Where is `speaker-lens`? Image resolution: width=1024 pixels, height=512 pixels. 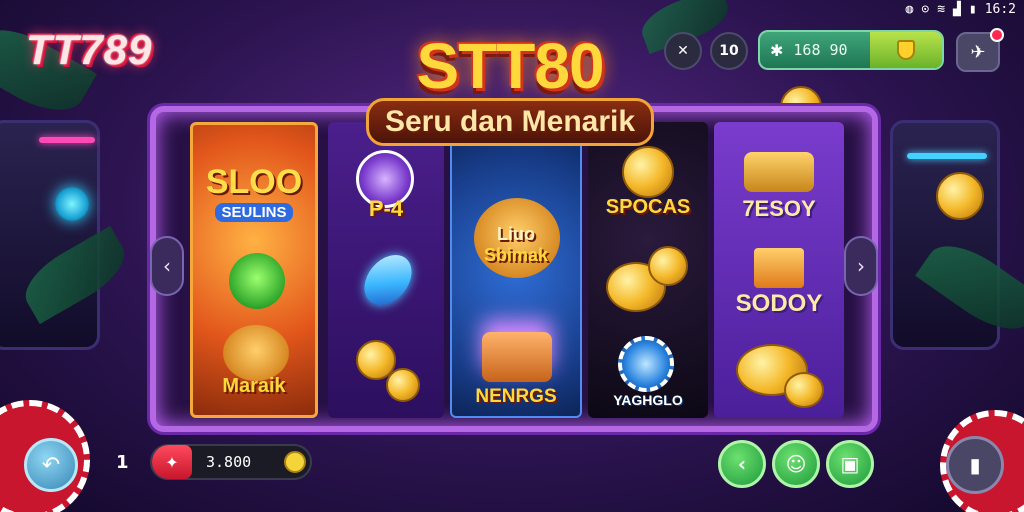
speaker-lens is located at coordinates (72, 204).